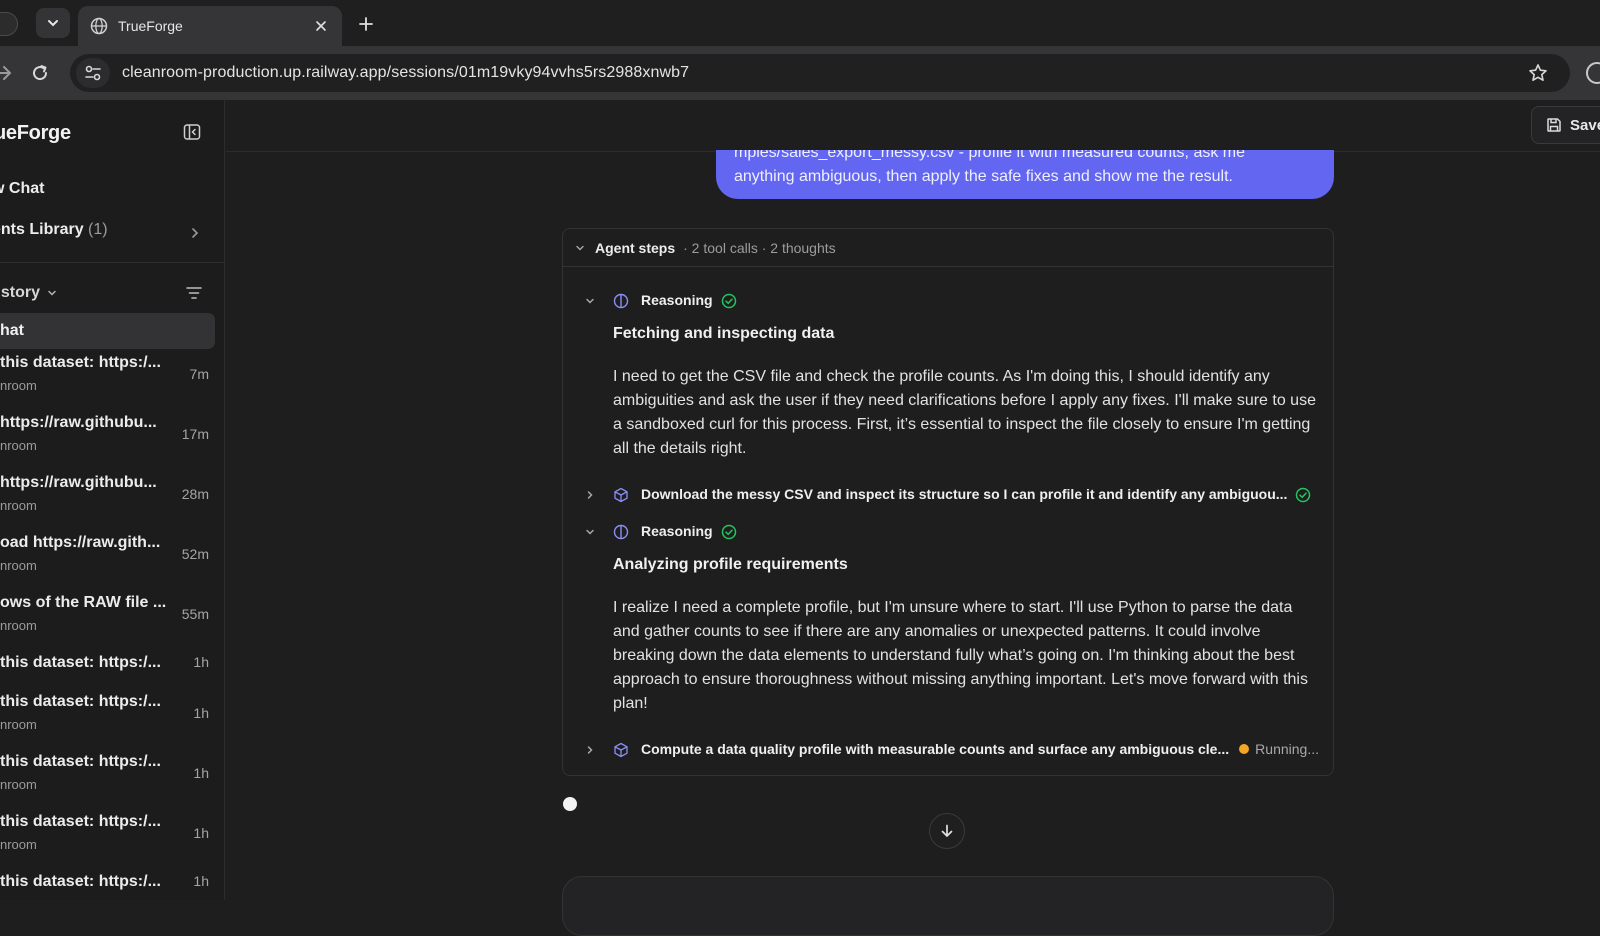 The width and height of the screenshot is (1600, 936). What do you see at coordinates (107, 442) in the screenshot?
I see `history-item: https://raw.githubu... nroom 17m` at bounding box center [107, 442].